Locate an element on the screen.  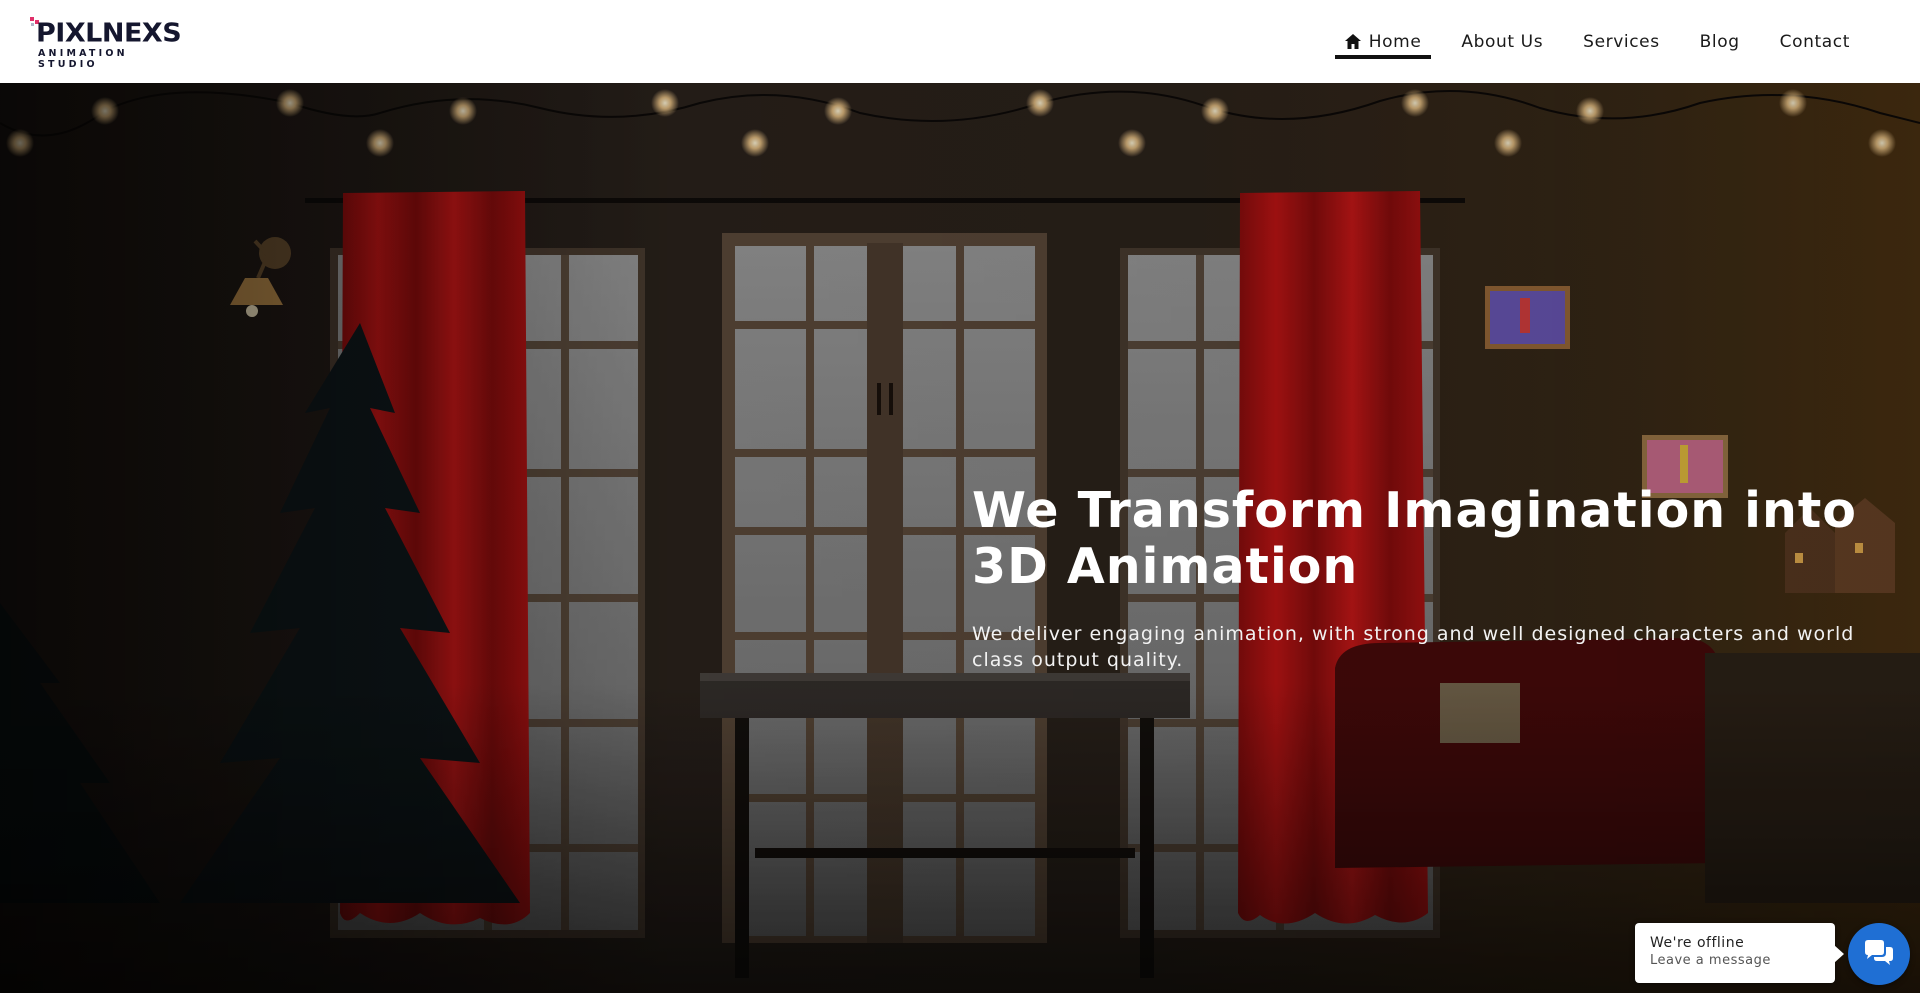
nav-item-label: Contact is located at coordinates (1814, 41).